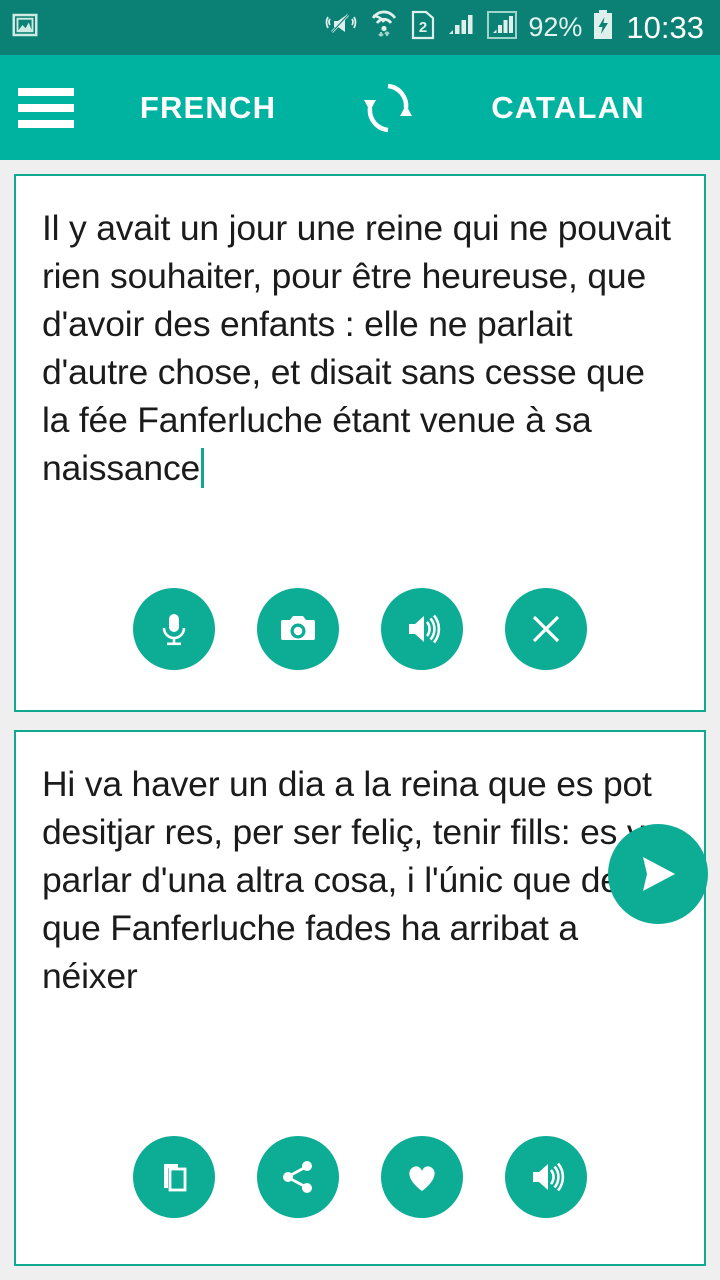 This screenshot has width=720, height=1280. I want to click on target-action-row, so click(360, 1197).